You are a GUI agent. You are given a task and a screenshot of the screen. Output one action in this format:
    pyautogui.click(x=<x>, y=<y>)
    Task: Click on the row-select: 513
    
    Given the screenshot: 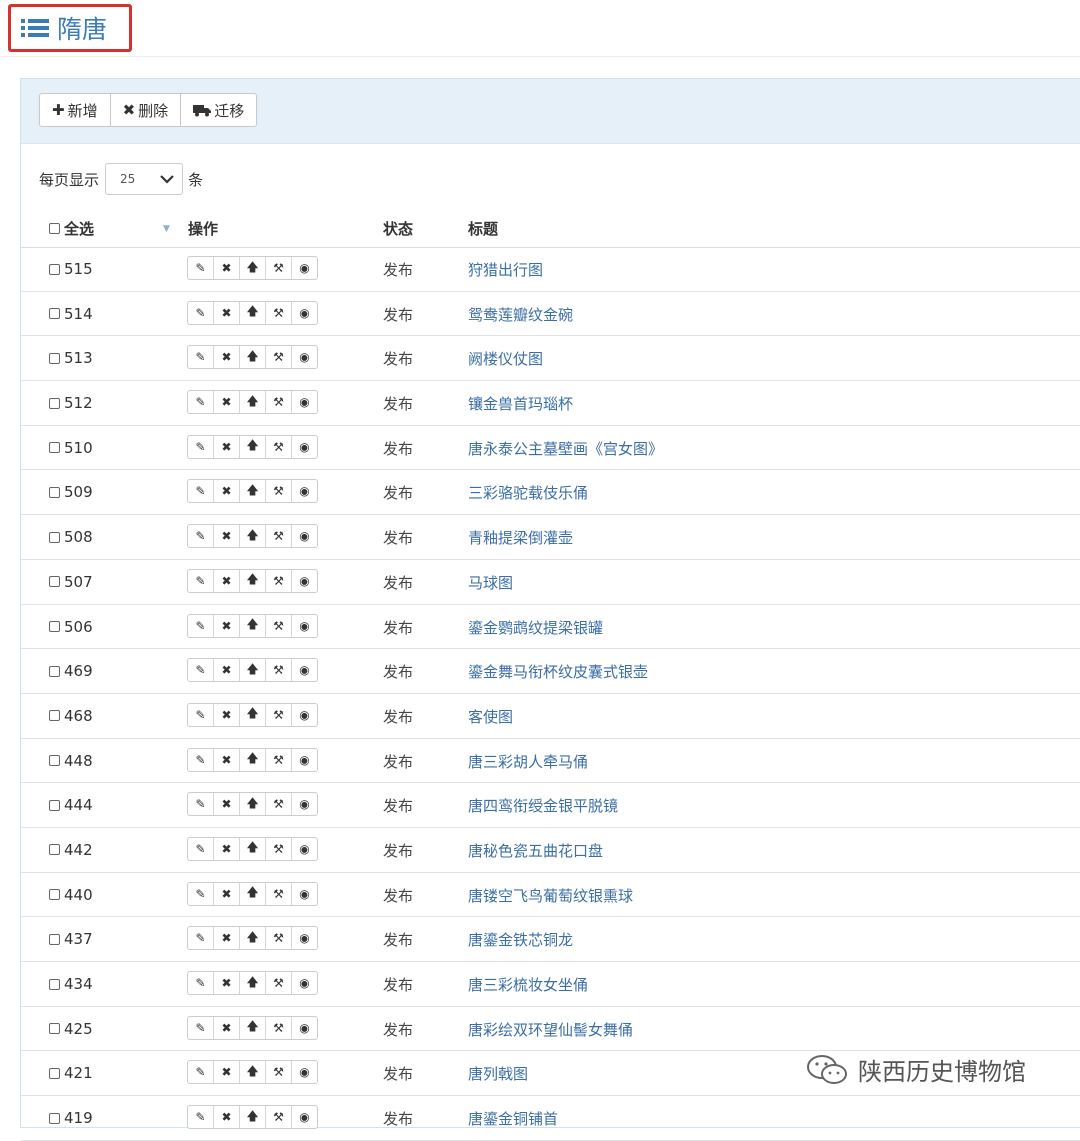 What is the action you would take?
    pyautogui.click(x=71, y=358)
    